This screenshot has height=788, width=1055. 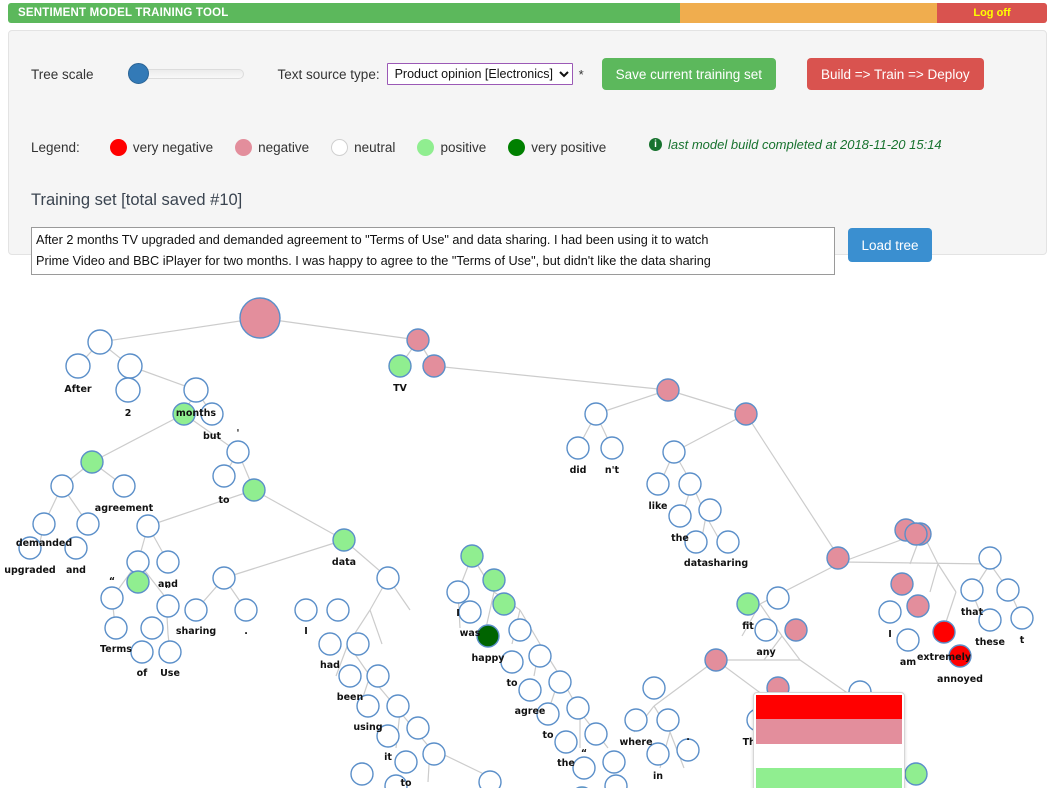 I want to click on tree-node-label: I, so click(x=890, y=634).